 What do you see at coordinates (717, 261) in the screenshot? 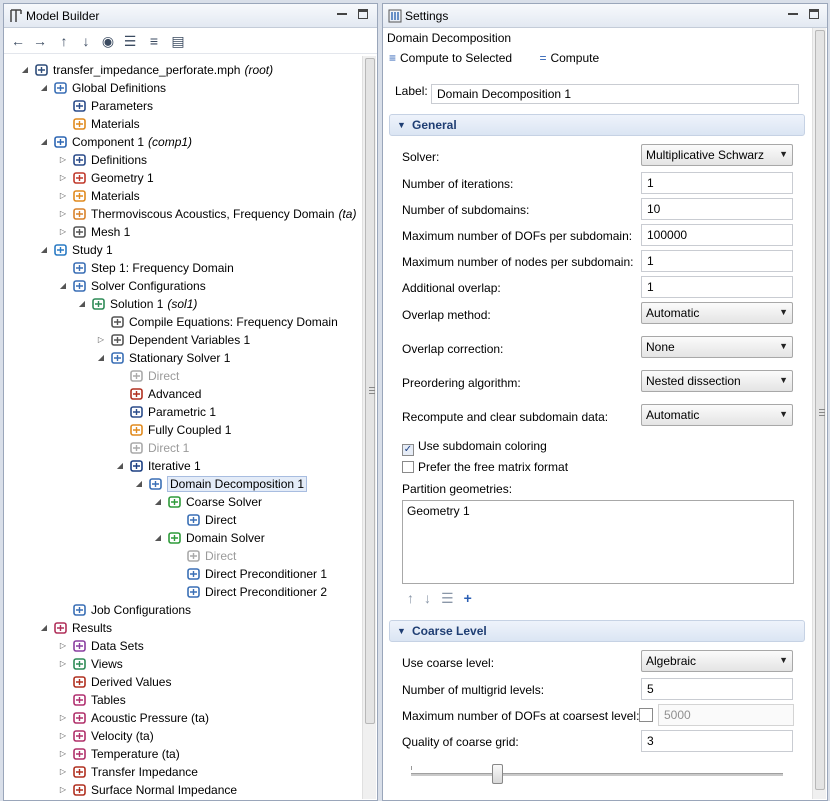
I see `max-nodes-input: 1` at bounding box center [717, 261].